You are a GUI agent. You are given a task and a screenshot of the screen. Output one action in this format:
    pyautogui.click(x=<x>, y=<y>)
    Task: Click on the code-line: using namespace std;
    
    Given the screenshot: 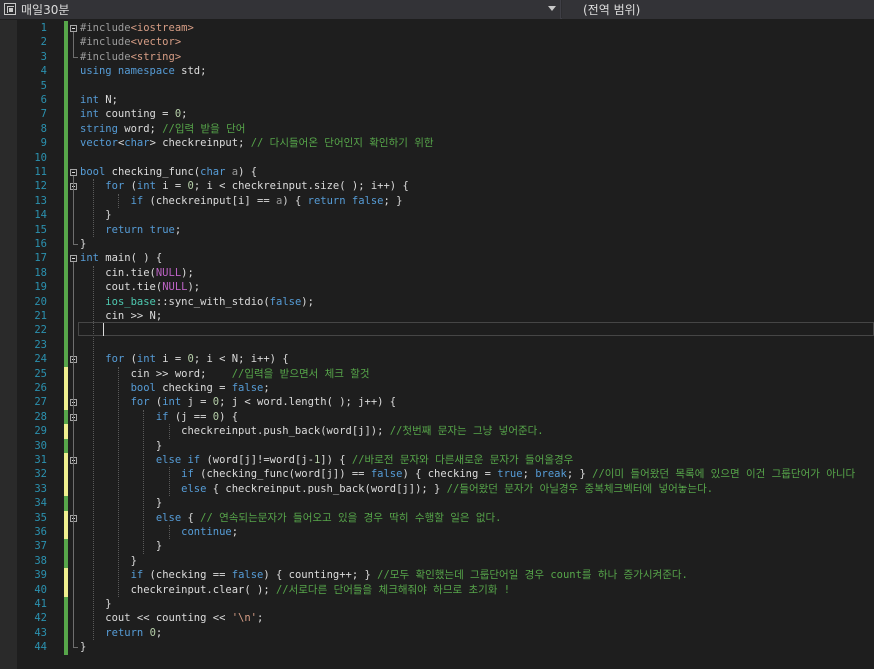 What is the action you would take?
    pyautogui.click(x=143, y=71)
    